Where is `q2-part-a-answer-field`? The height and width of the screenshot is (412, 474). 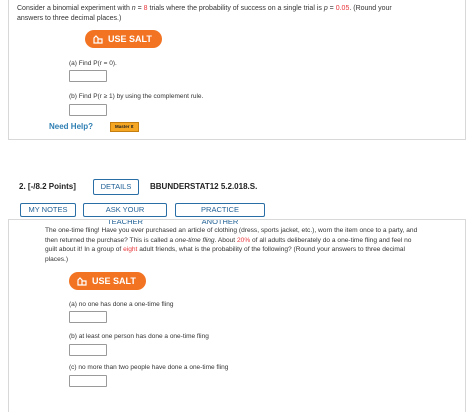
q2-part-a-answer-field is located at coordinates (88, 317).